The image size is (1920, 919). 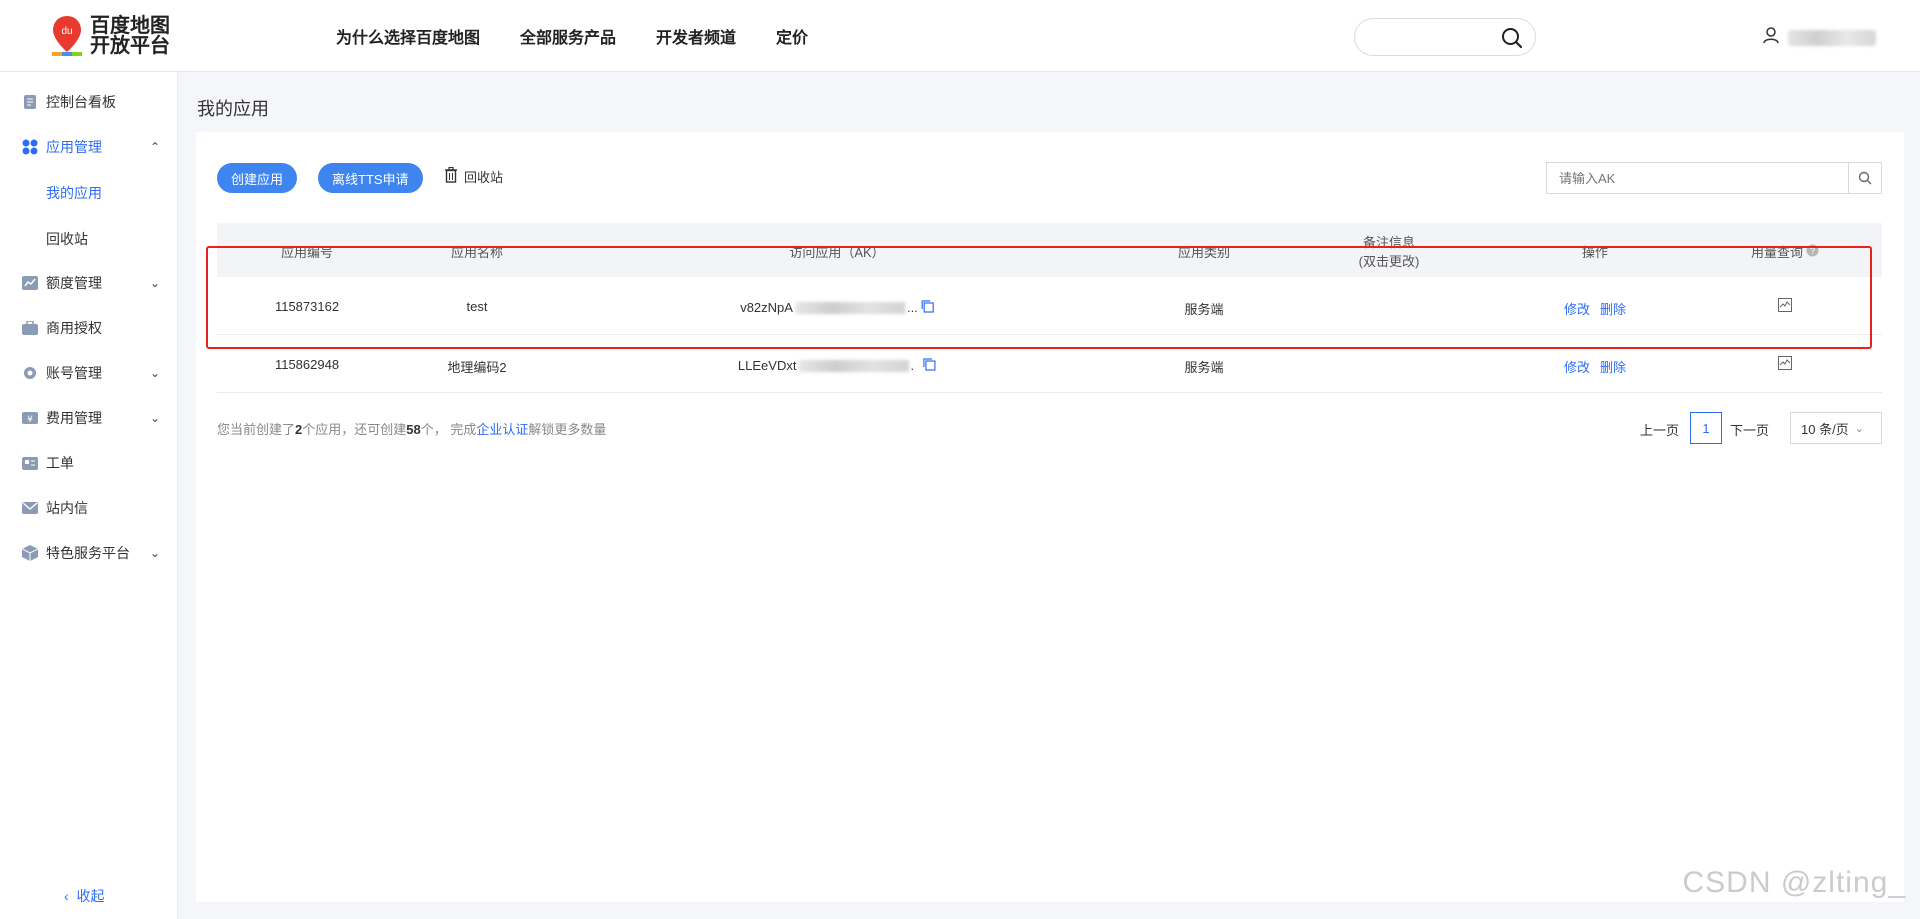 I want to click on sidebar-item-label: 工单, so click(x=60, y=463).